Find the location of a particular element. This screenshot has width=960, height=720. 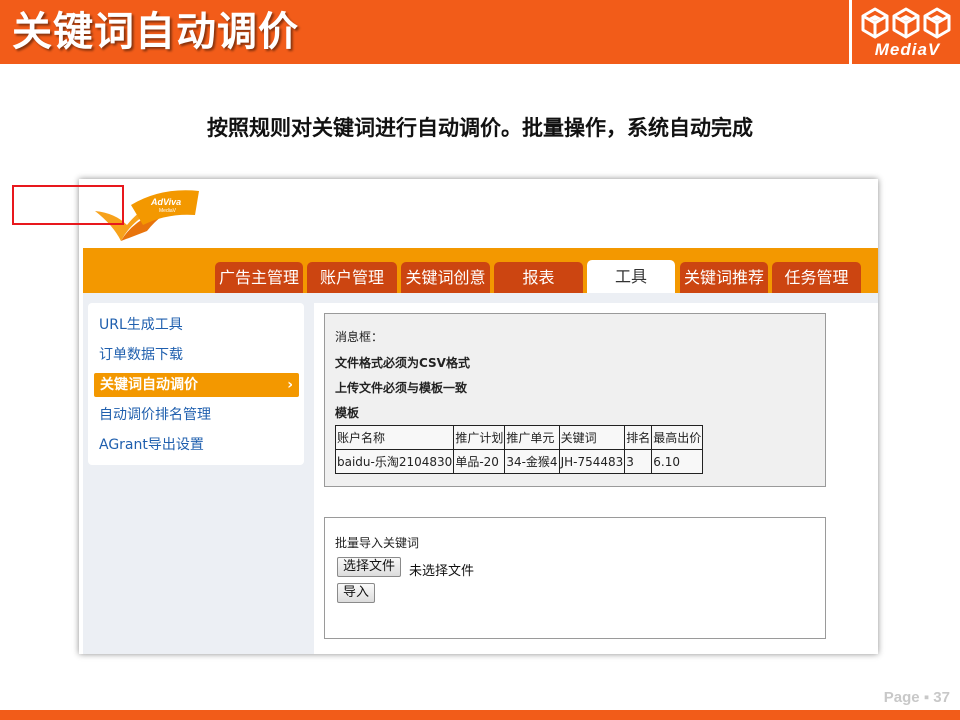

footer-bar is located at coordinates (480, 715).